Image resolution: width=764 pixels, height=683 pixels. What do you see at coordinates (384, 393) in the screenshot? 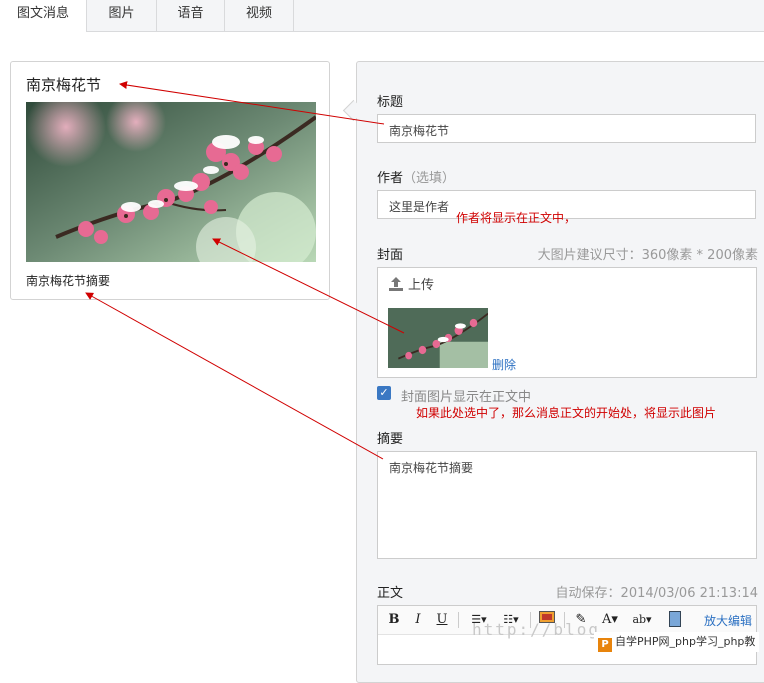
I see `show-cover-checkbox: ✓` at bounding box center [384, 393].